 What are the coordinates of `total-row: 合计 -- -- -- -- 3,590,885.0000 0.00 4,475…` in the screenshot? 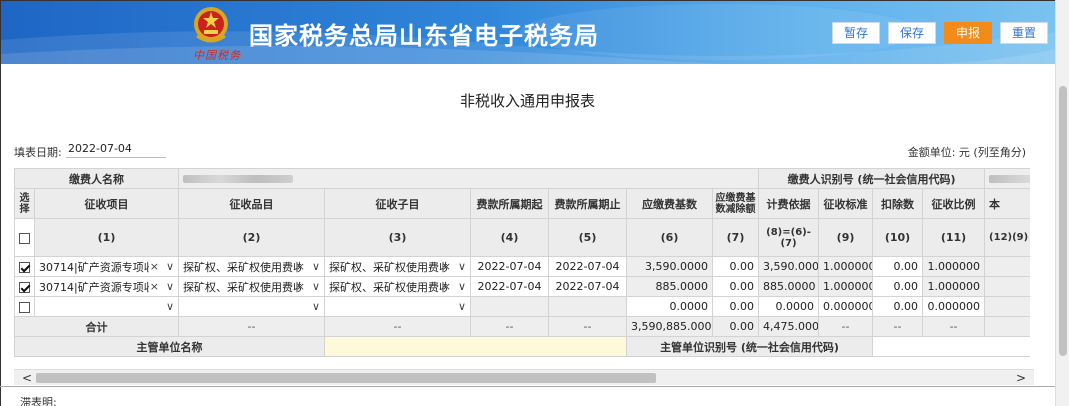 It's located at (522, 326).